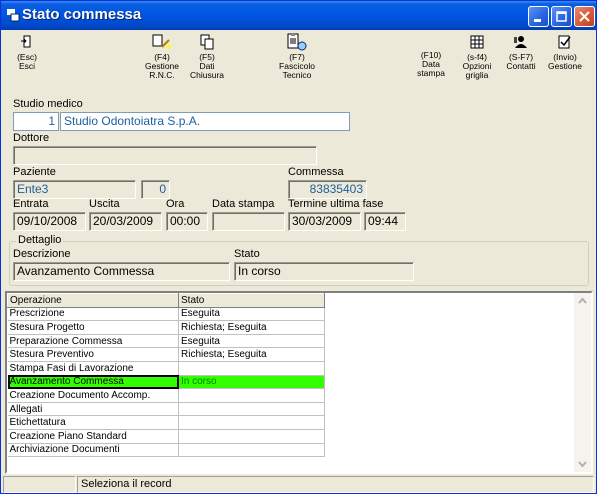 The height and width of the screenshot is (494, 597). I want to click on f5-label: Dati Chiusura, so click(207, 70).